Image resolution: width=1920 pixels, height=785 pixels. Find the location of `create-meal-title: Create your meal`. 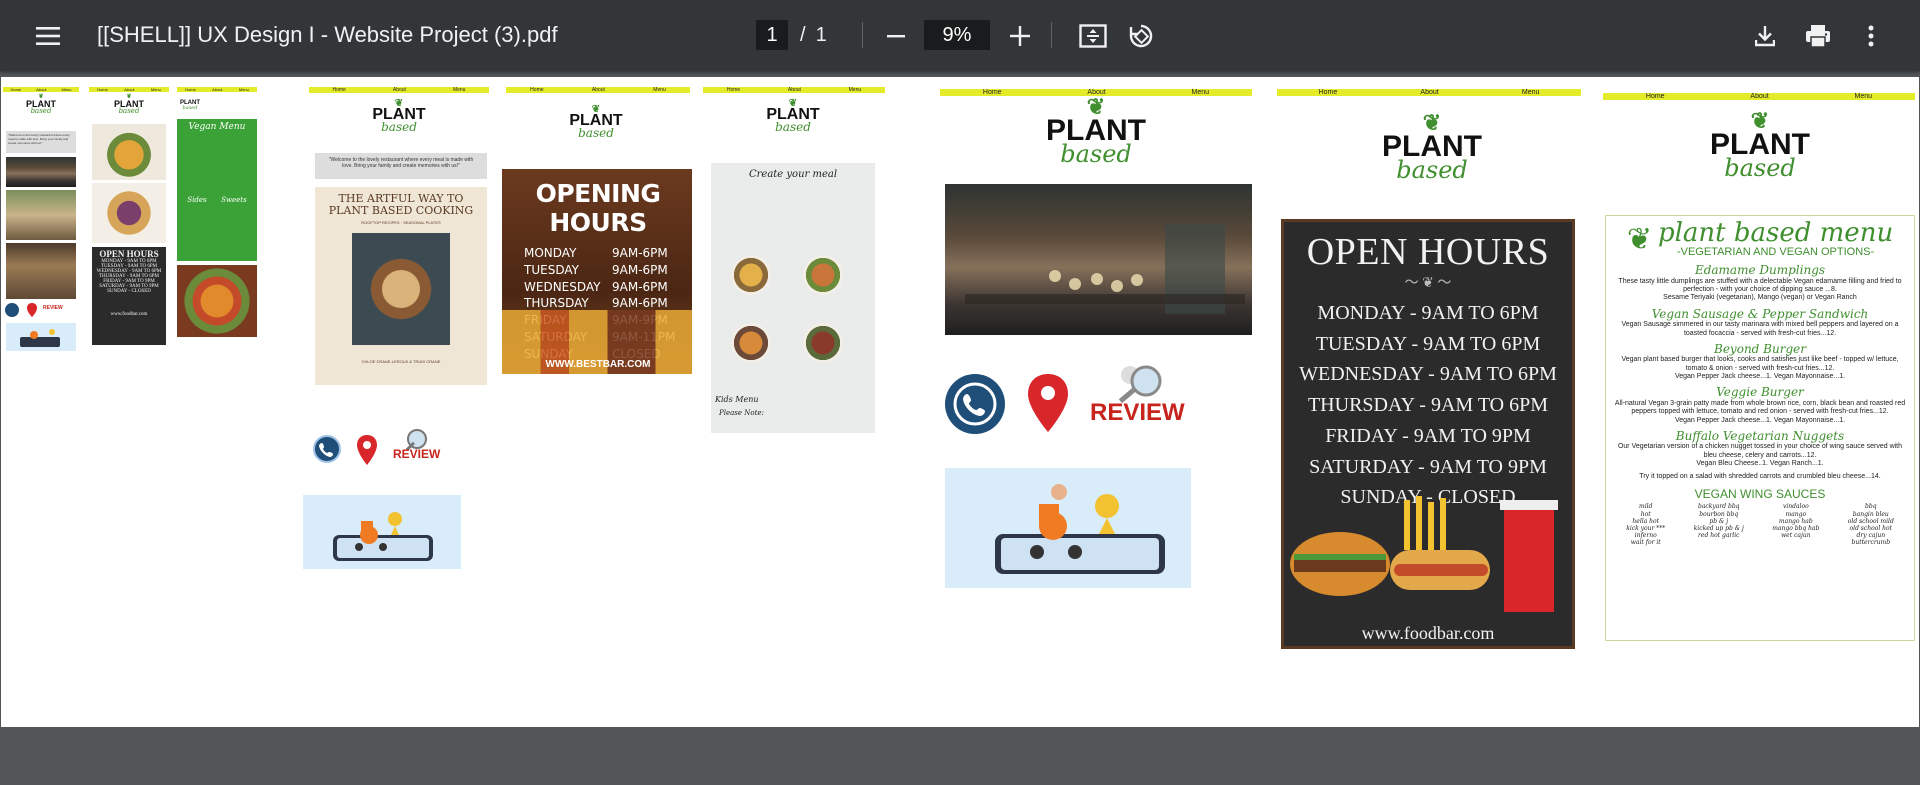

create-meal-title: Create your meal is located at coordinates (793, 174).